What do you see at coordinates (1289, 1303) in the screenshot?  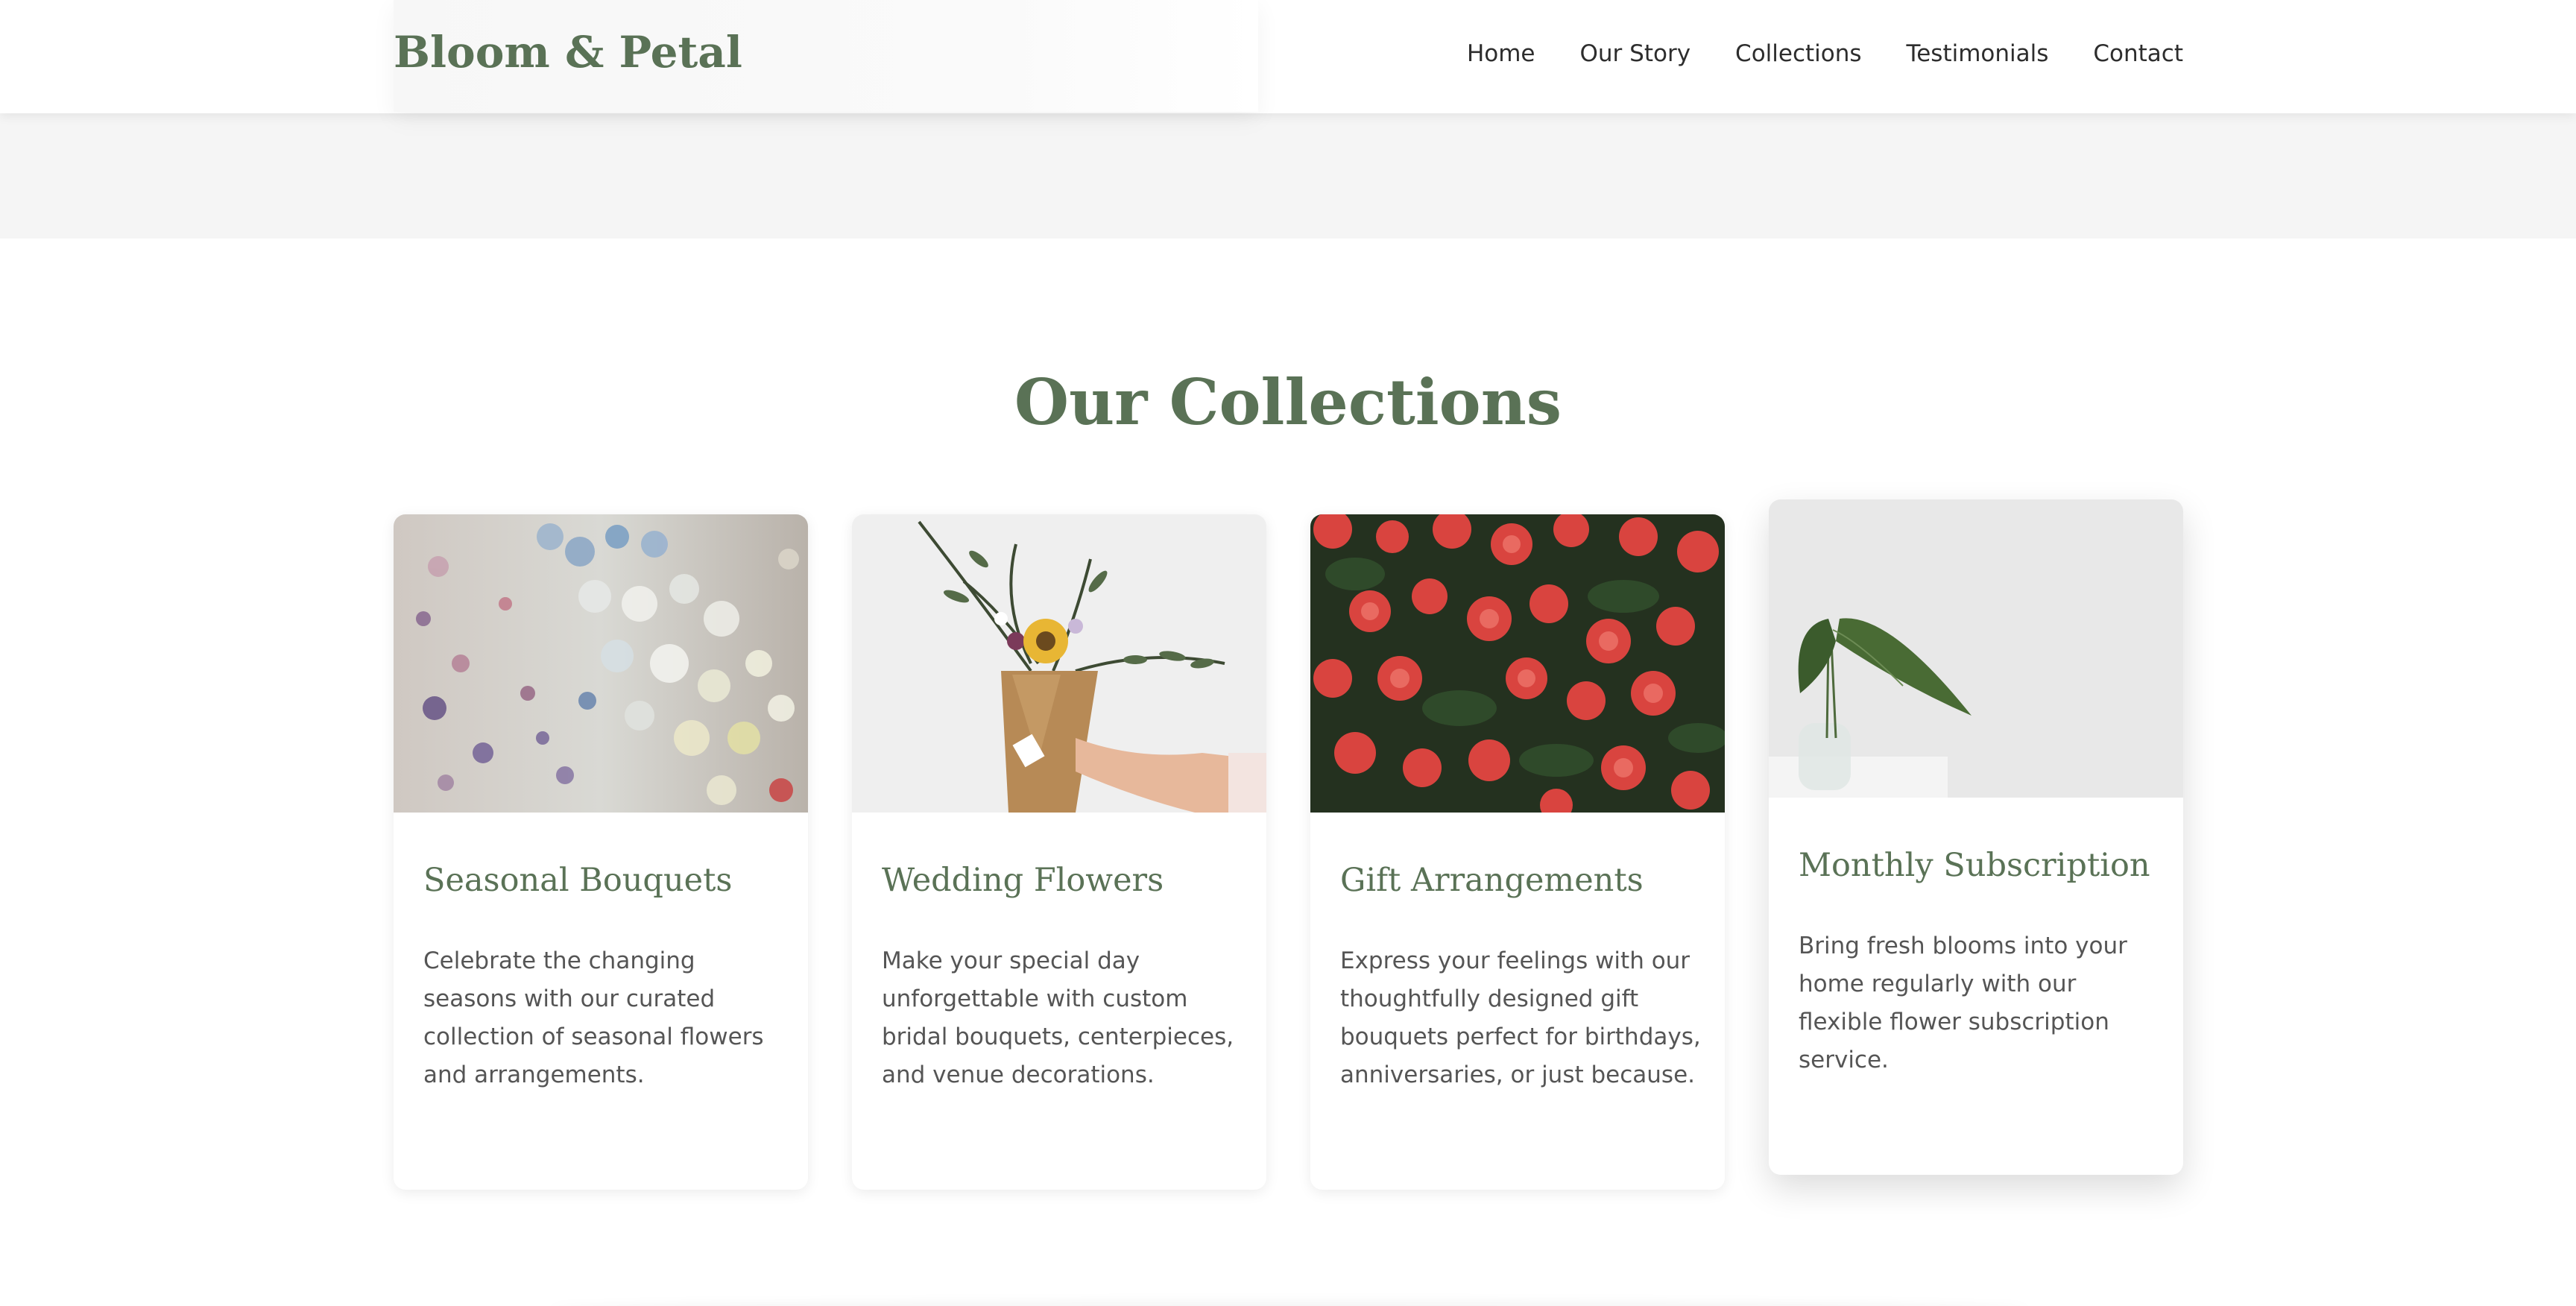 I see `next-section-edge` at bounding box center [1289, 1303].